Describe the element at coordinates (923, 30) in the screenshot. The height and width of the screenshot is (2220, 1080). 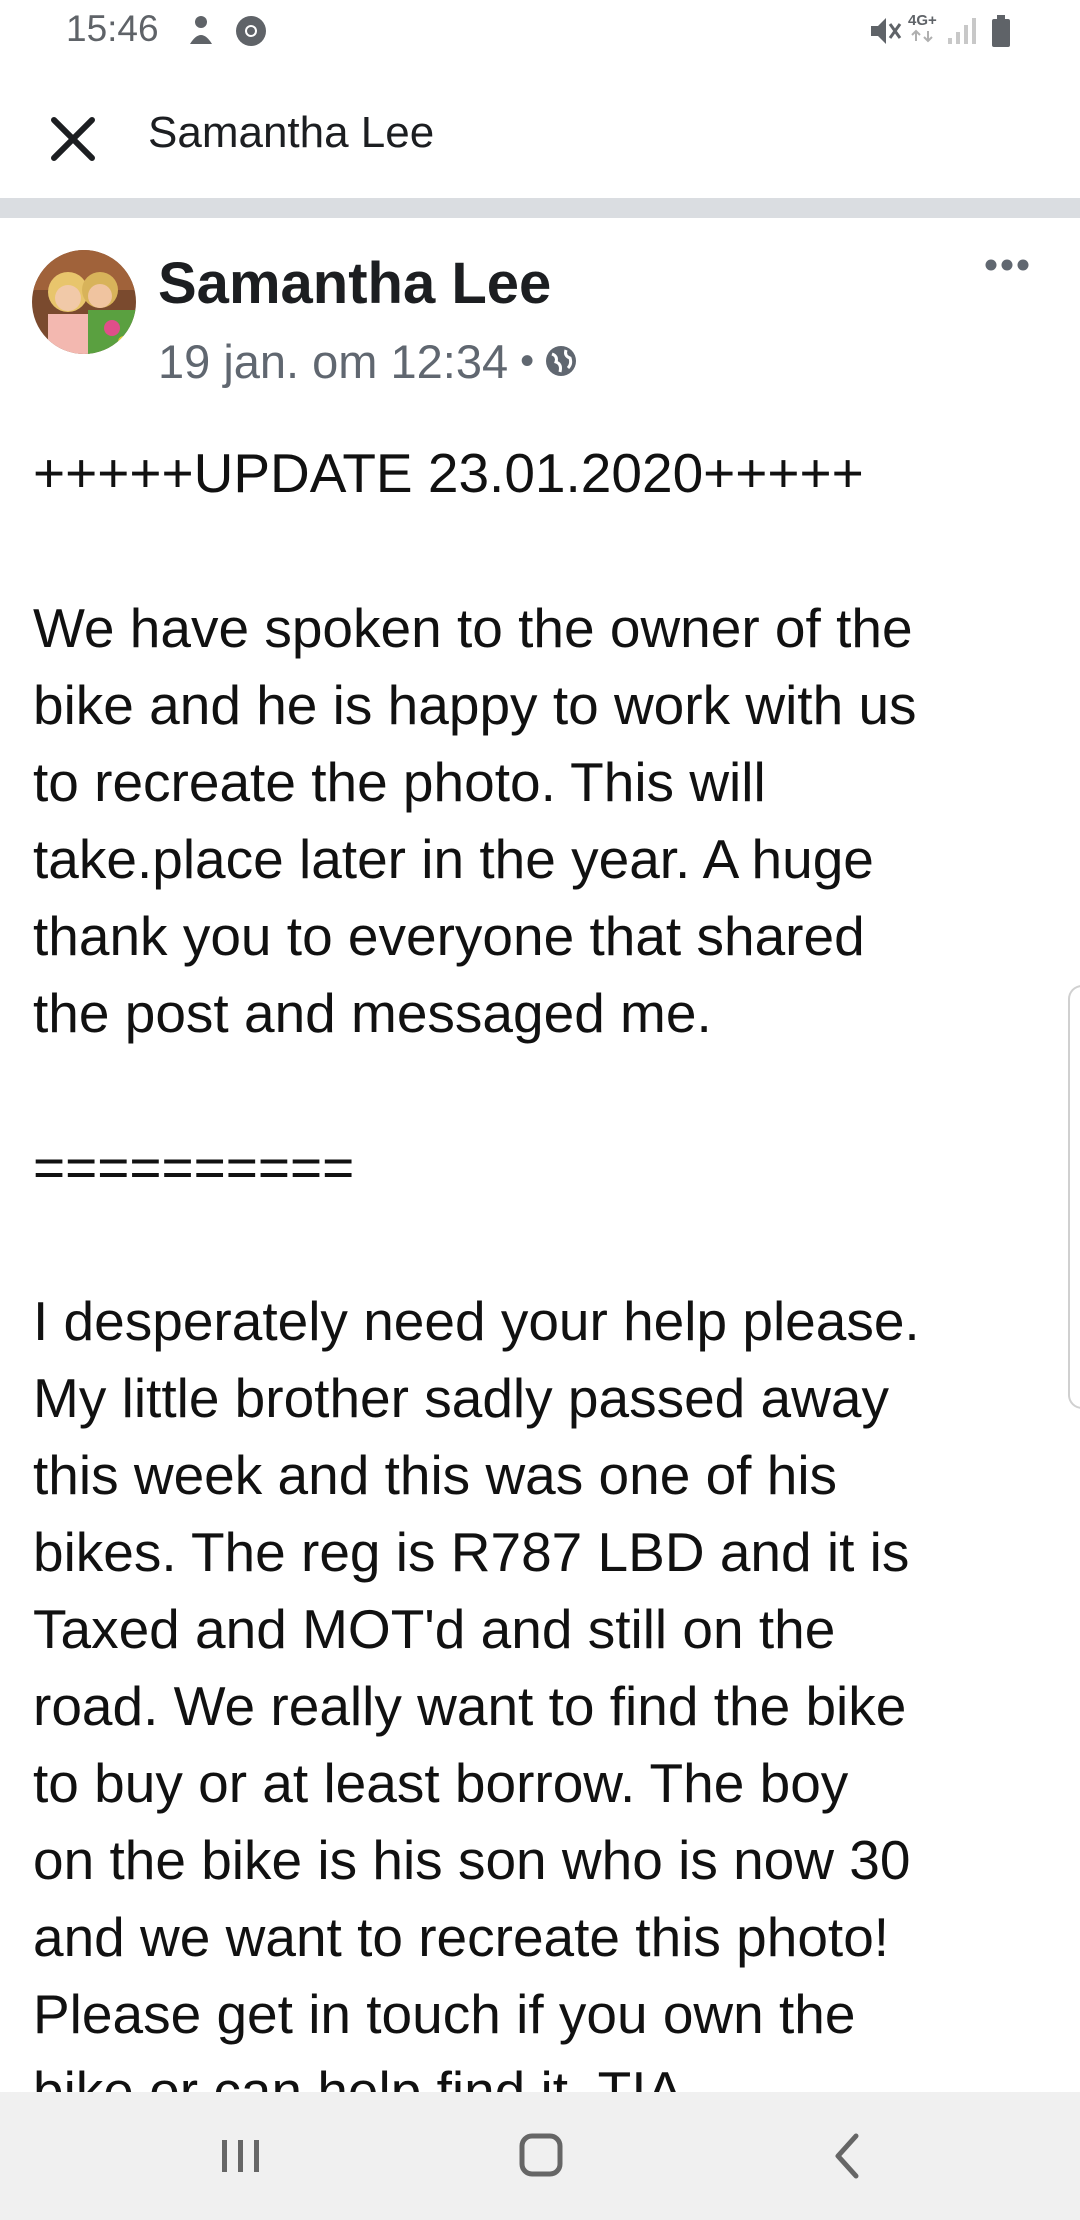
I see `network-4g-icon: 4G+` at that location.